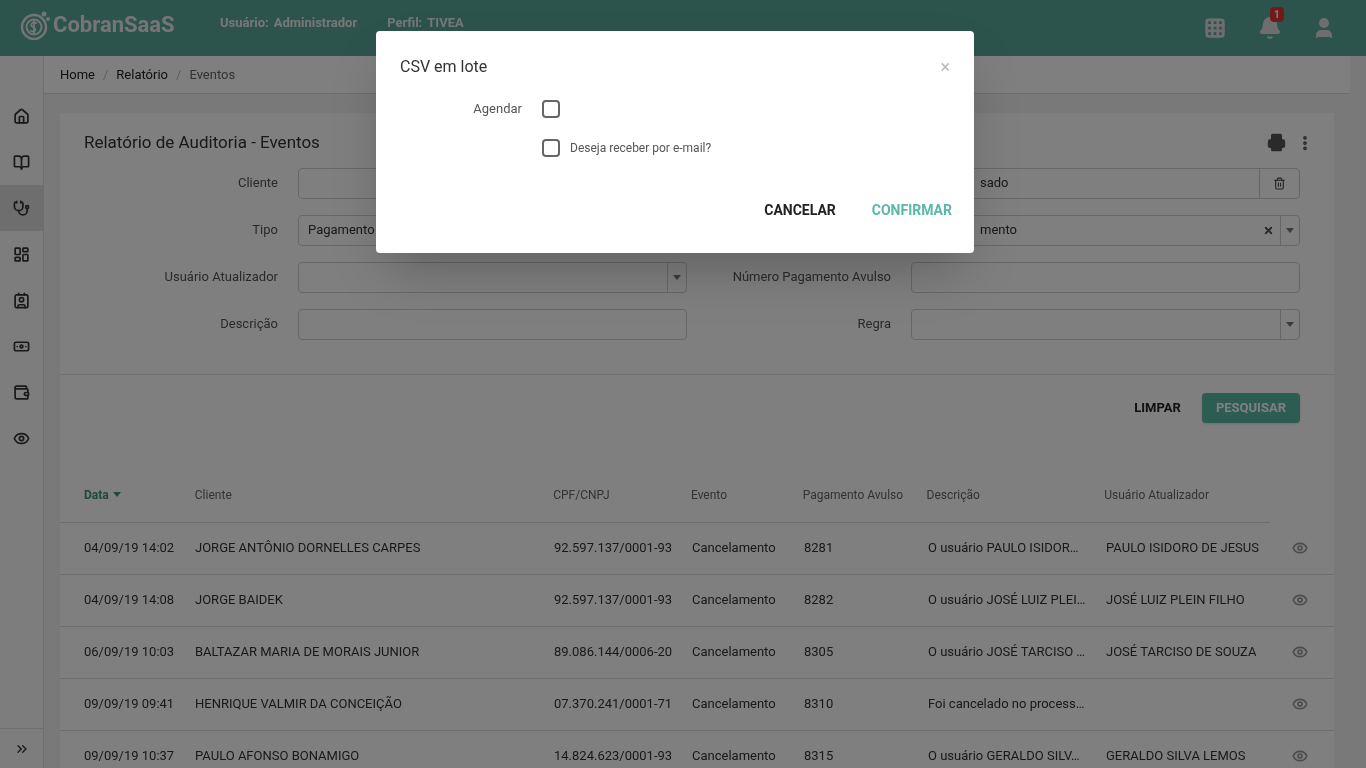  What do you see at coordinates (746, 494) in the screenshot?
I see `column-header: Evento` at bounding box center [746, 494].